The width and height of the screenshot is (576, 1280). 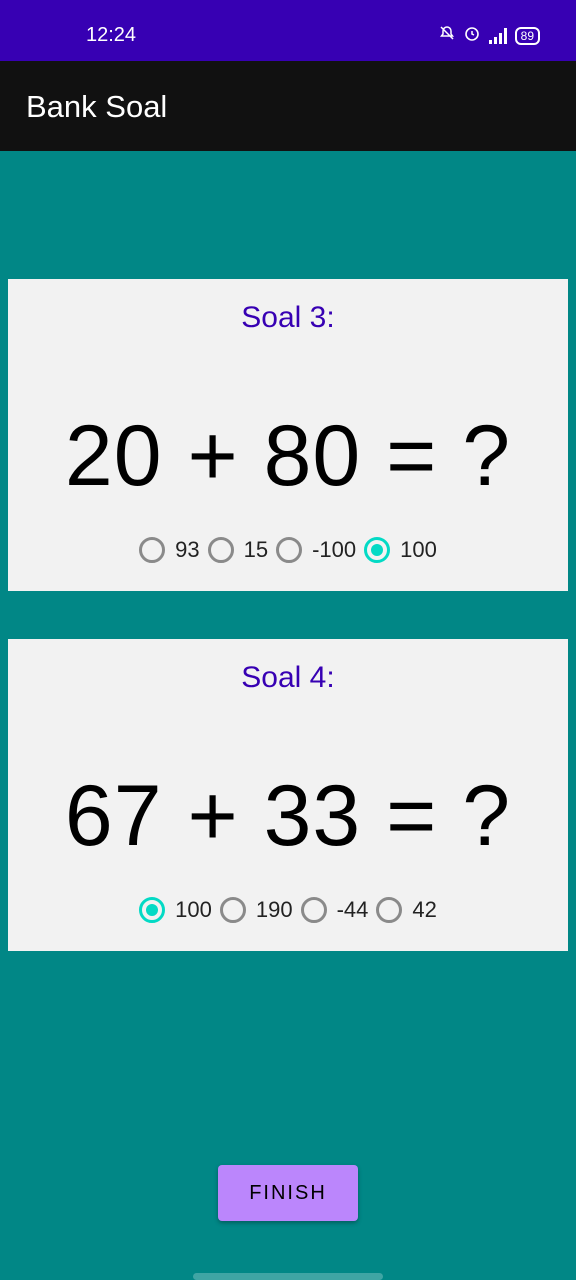 I want to click on answer-label: 15, so click(x=256, y=549).